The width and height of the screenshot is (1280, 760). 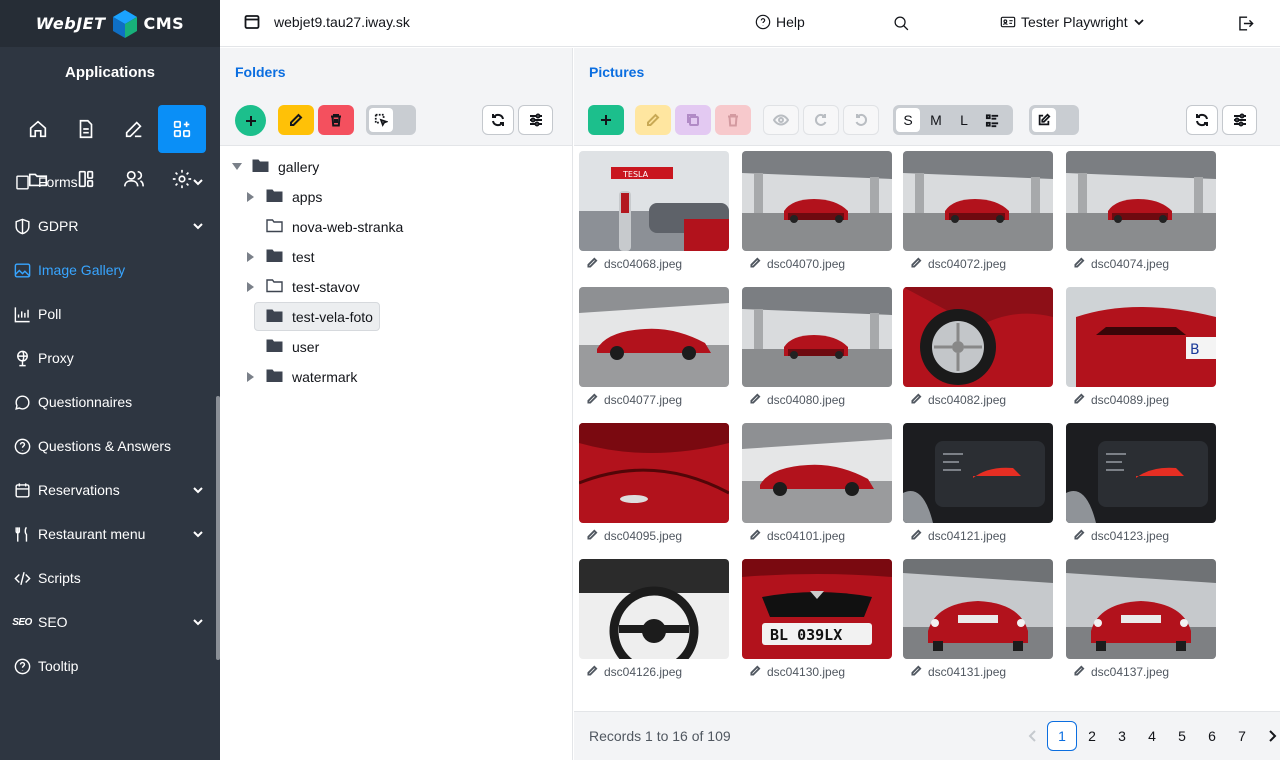 What do you see at coordinates (110, 23) in the screenshot?
I see `logo: WebJET CMS` at bounding box center [110, 23].